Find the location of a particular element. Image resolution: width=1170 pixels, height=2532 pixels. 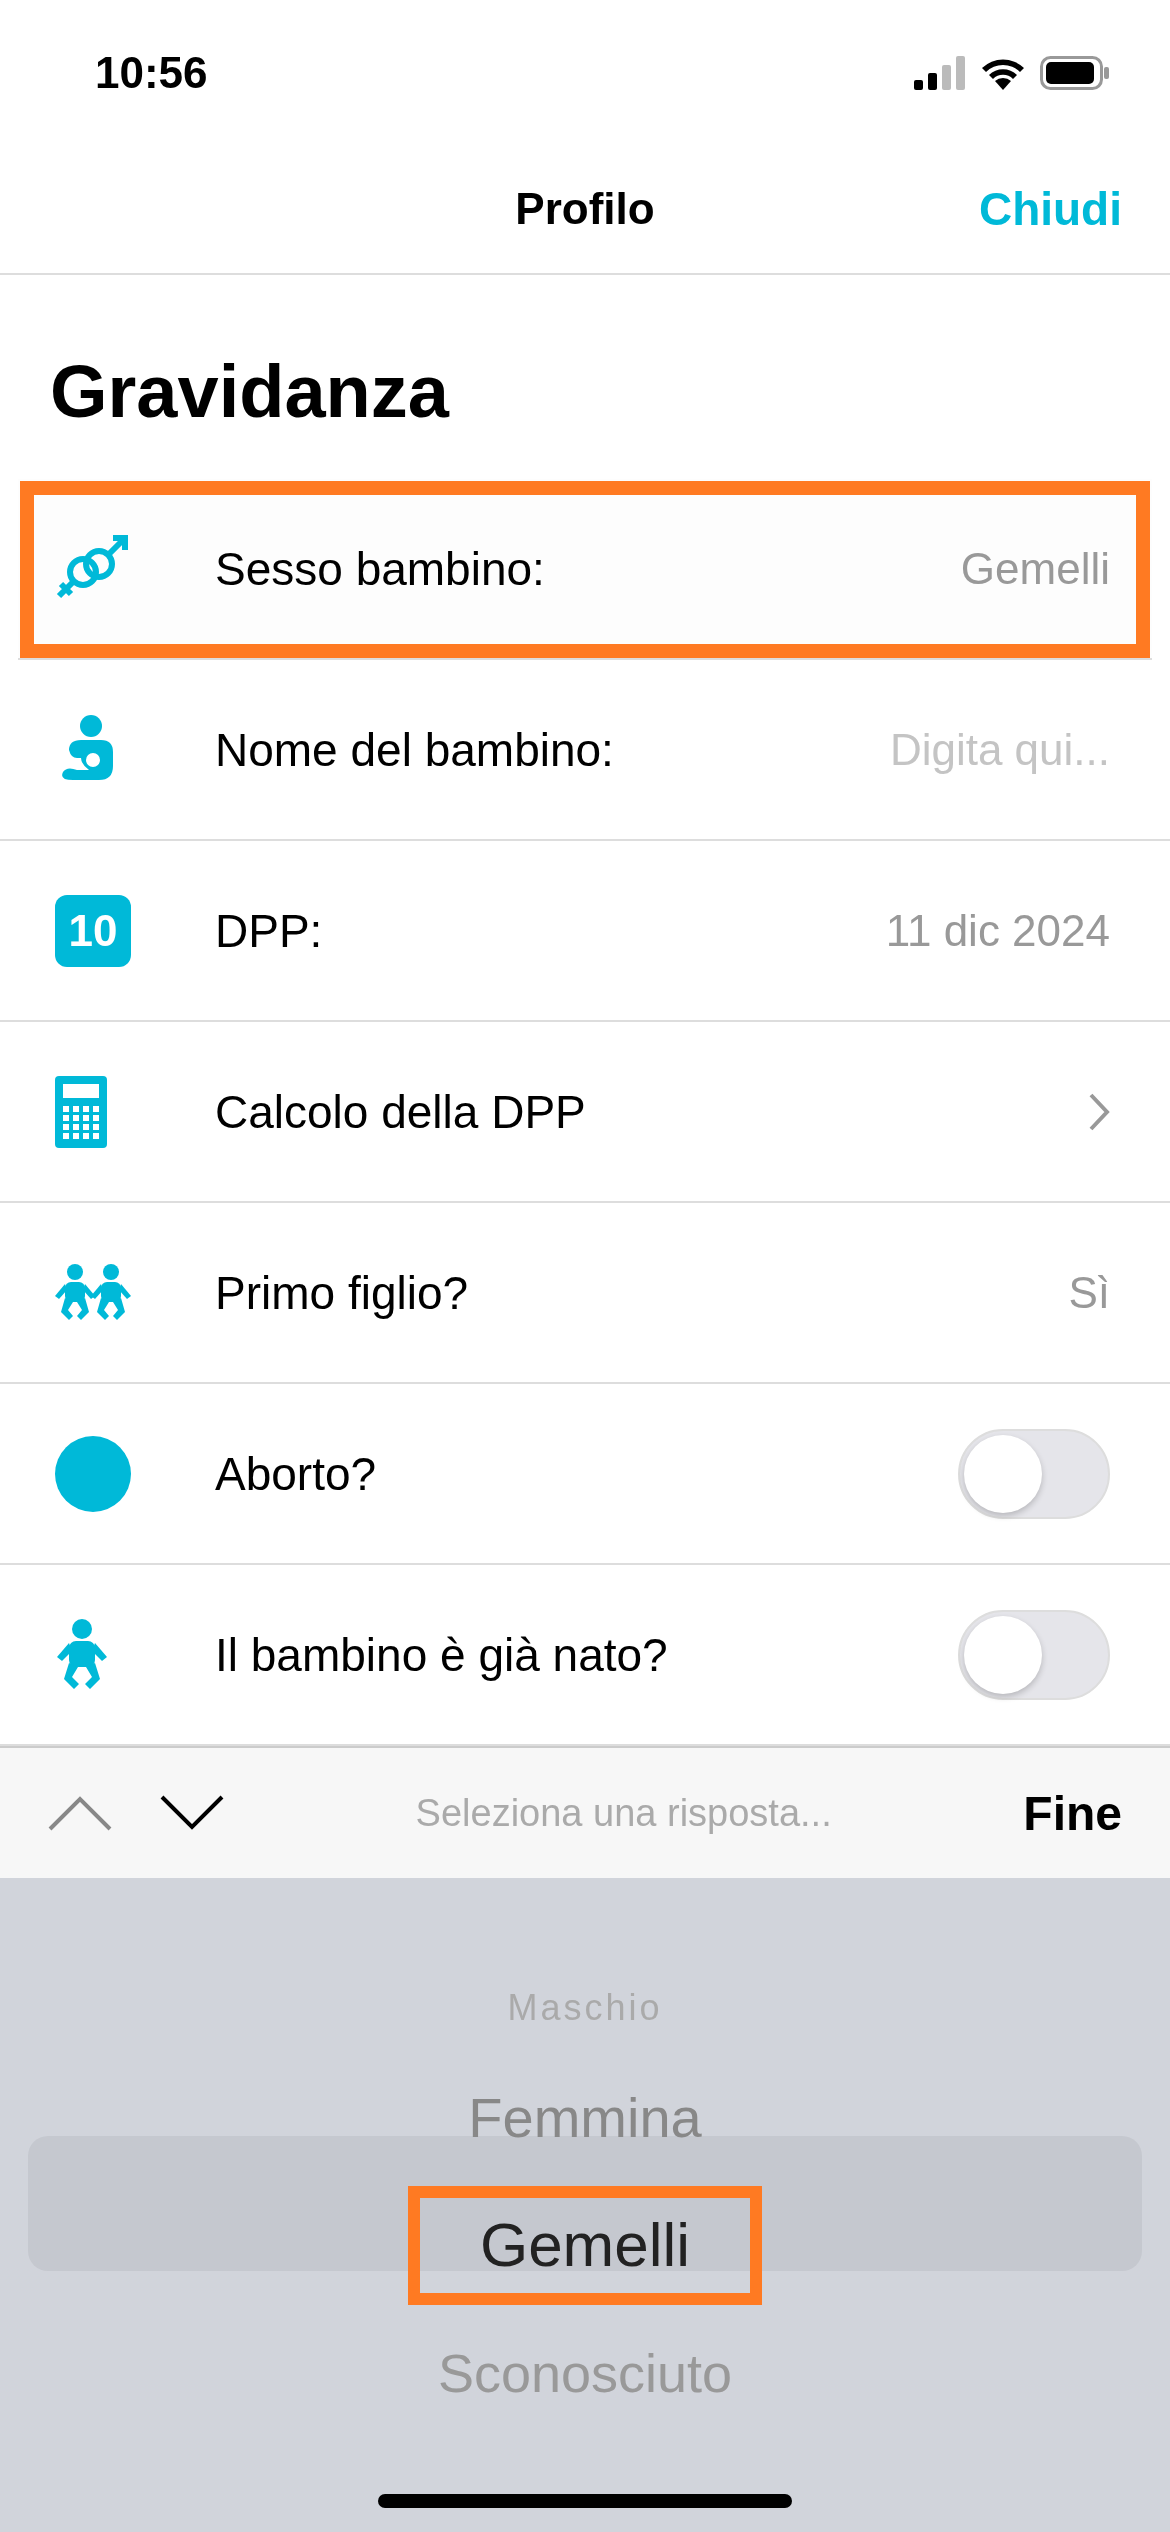

row-value: Gemelli is located at coordinates (1035, 568).